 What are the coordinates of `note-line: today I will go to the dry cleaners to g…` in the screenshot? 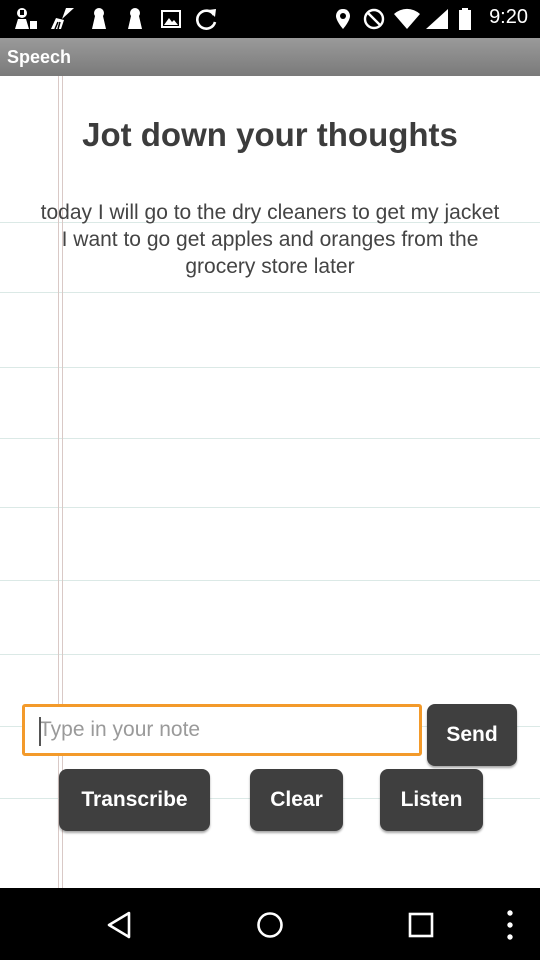 It's located at (270, 212).